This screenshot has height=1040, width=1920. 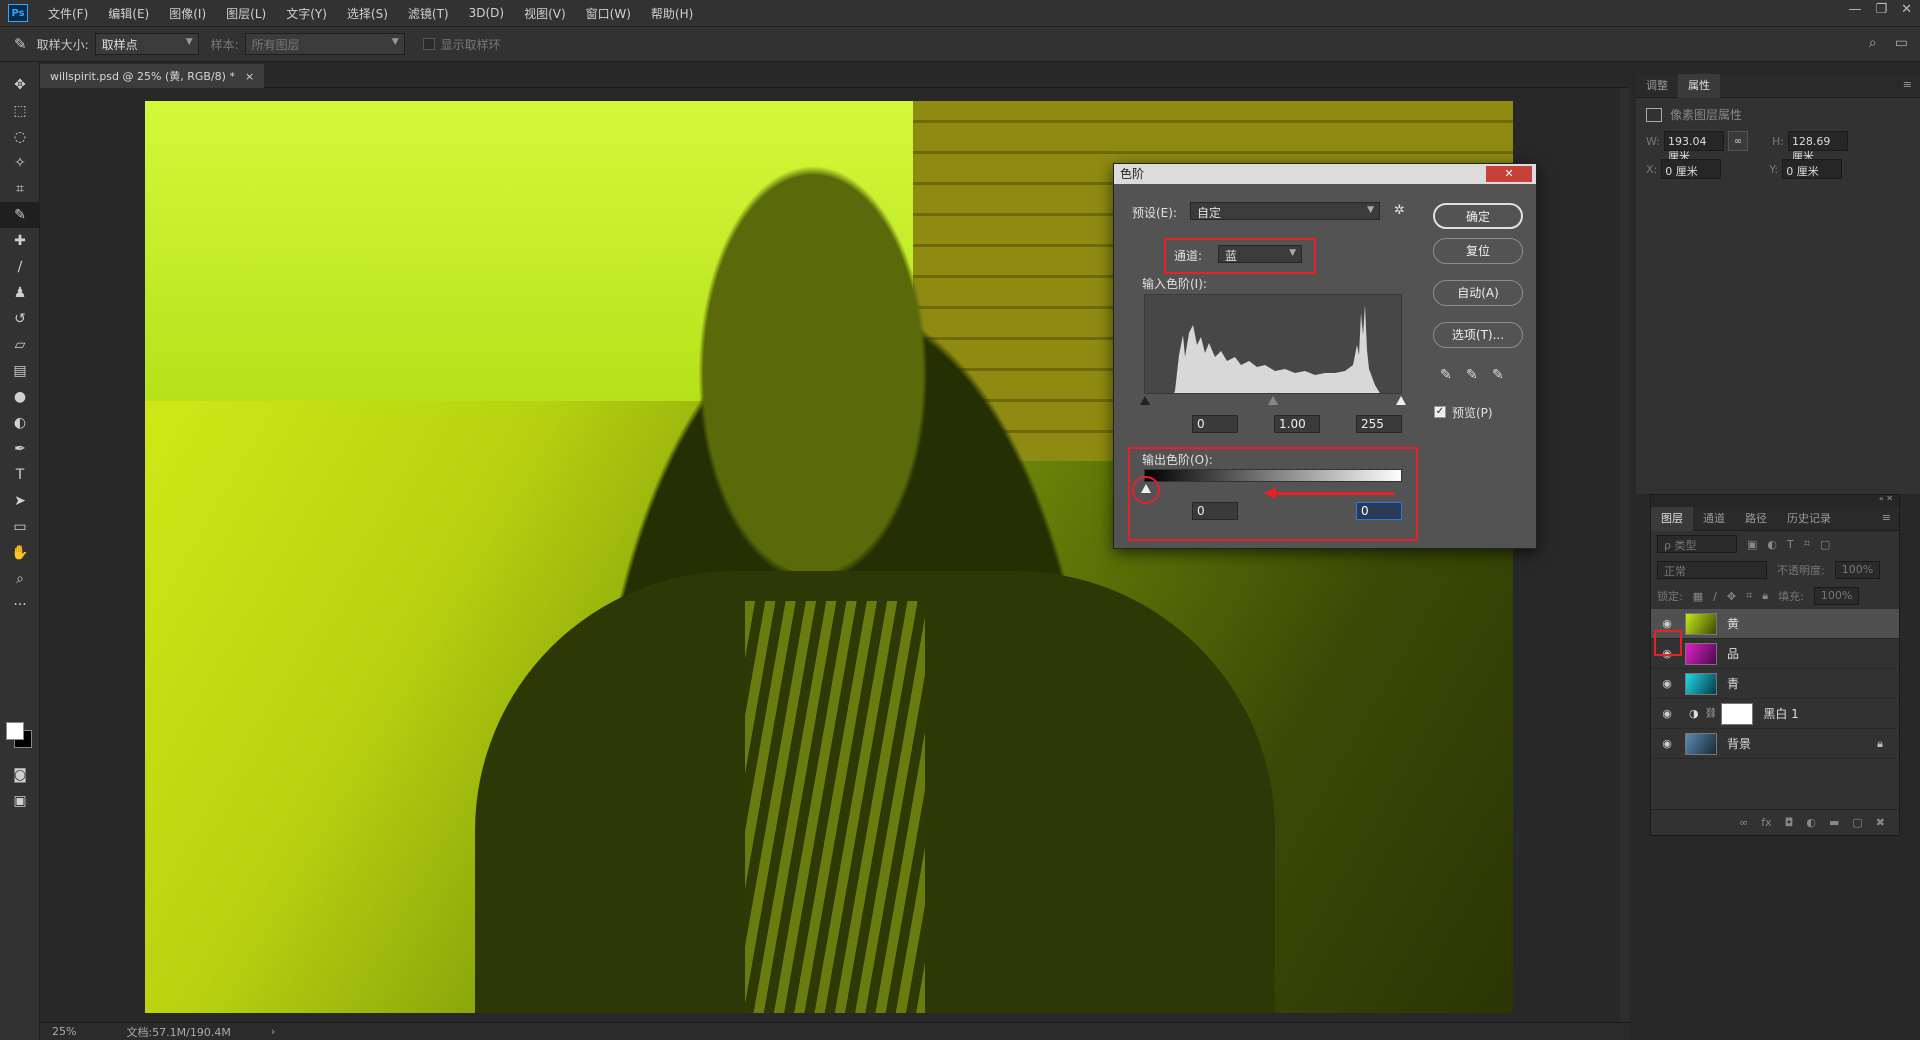 I want to click on menu-view: 视图(V), so click(x=545, y=13).